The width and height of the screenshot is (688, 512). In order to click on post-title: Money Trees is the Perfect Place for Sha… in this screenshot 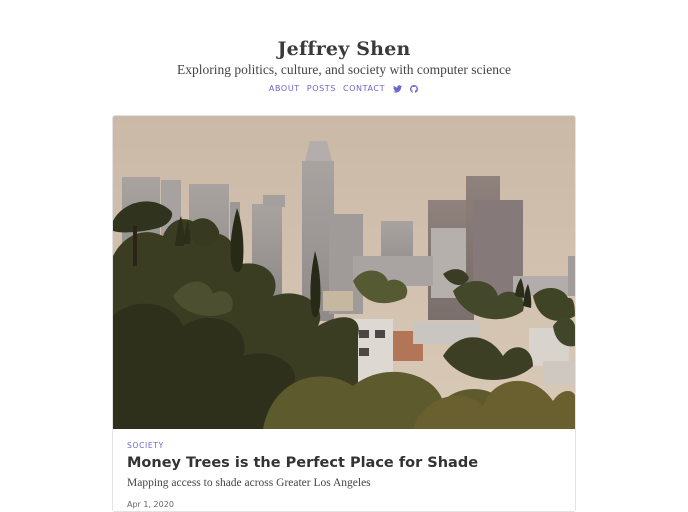, I will do `click(302, 463)`.